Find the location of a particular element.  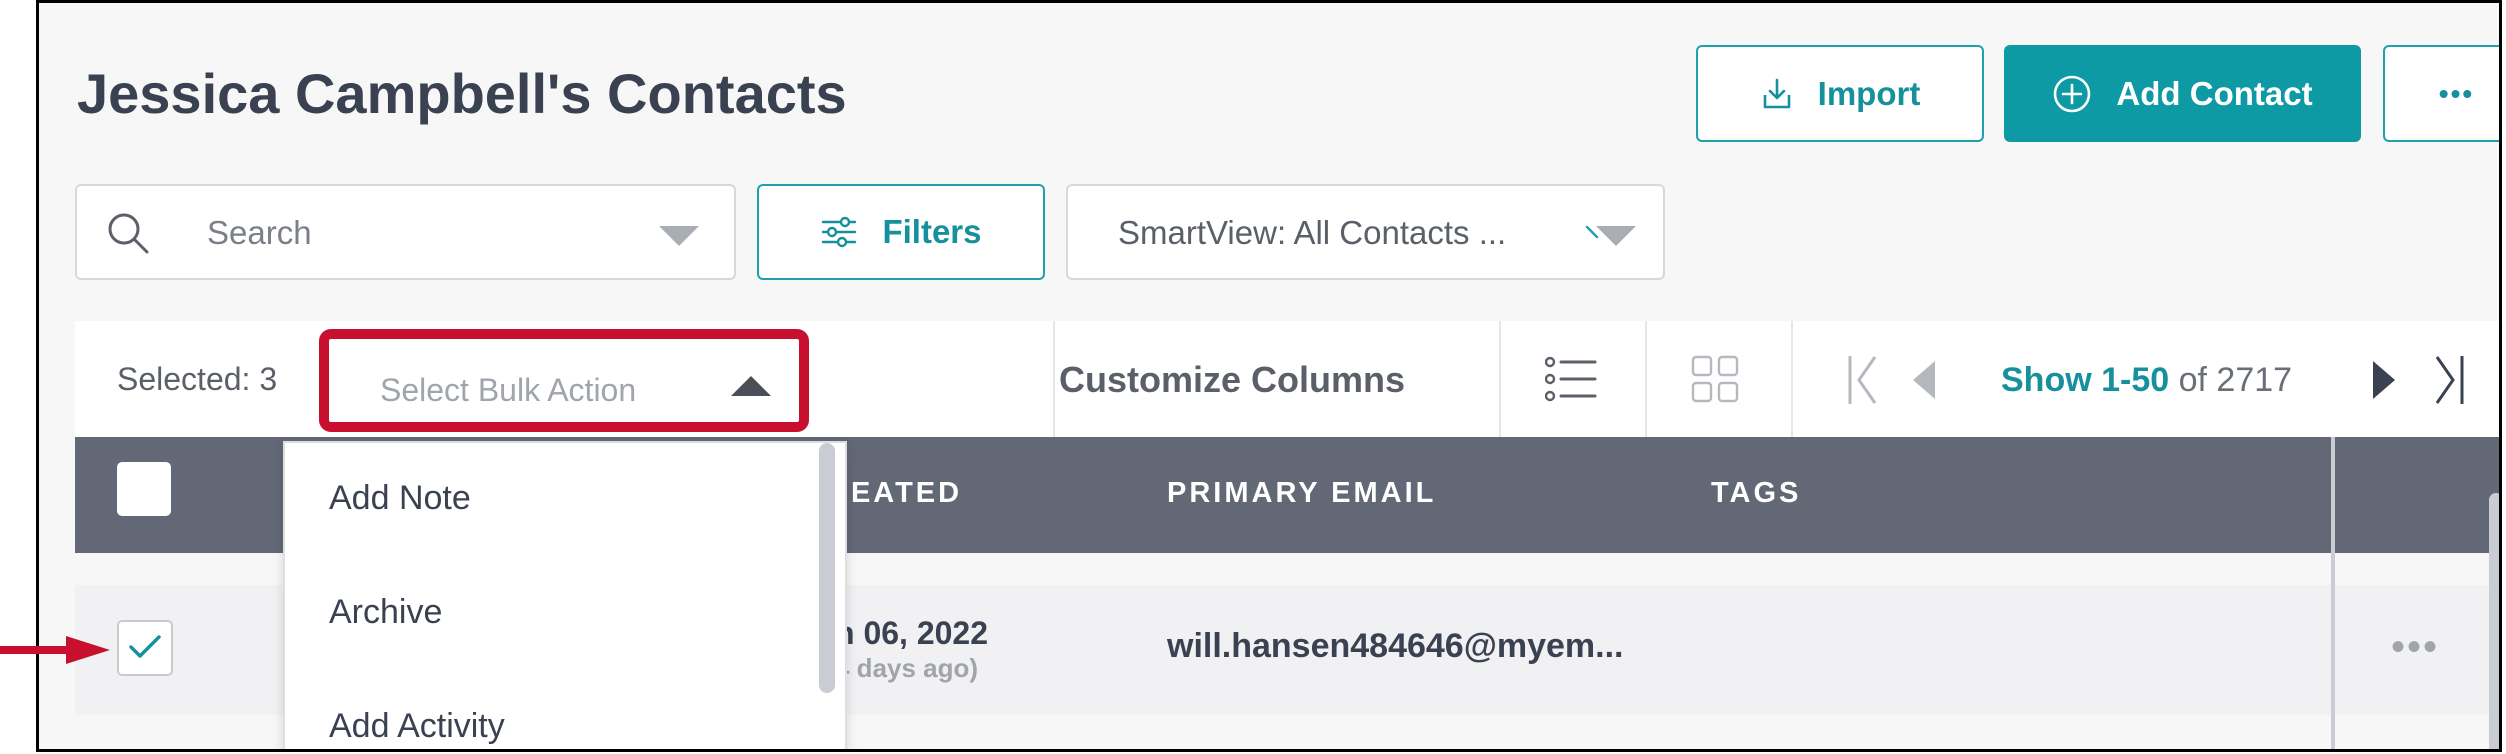

page-title: Jessica Campbell's Contacts is located at coordinates (462, 93).